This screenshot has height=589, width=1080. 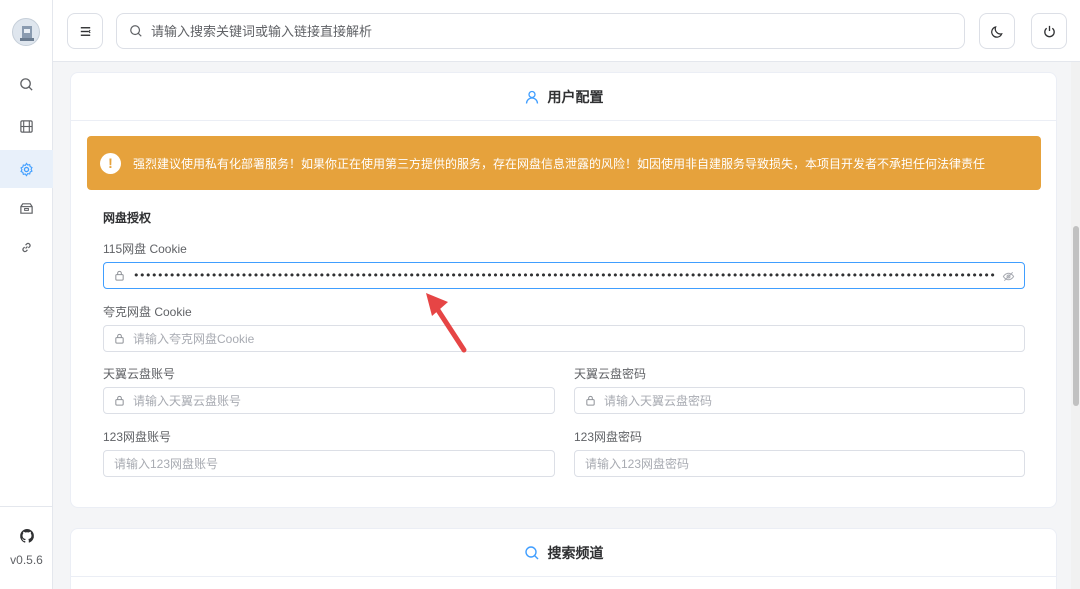 I want to click on warning-icon: !, so click(x=110, y=163).